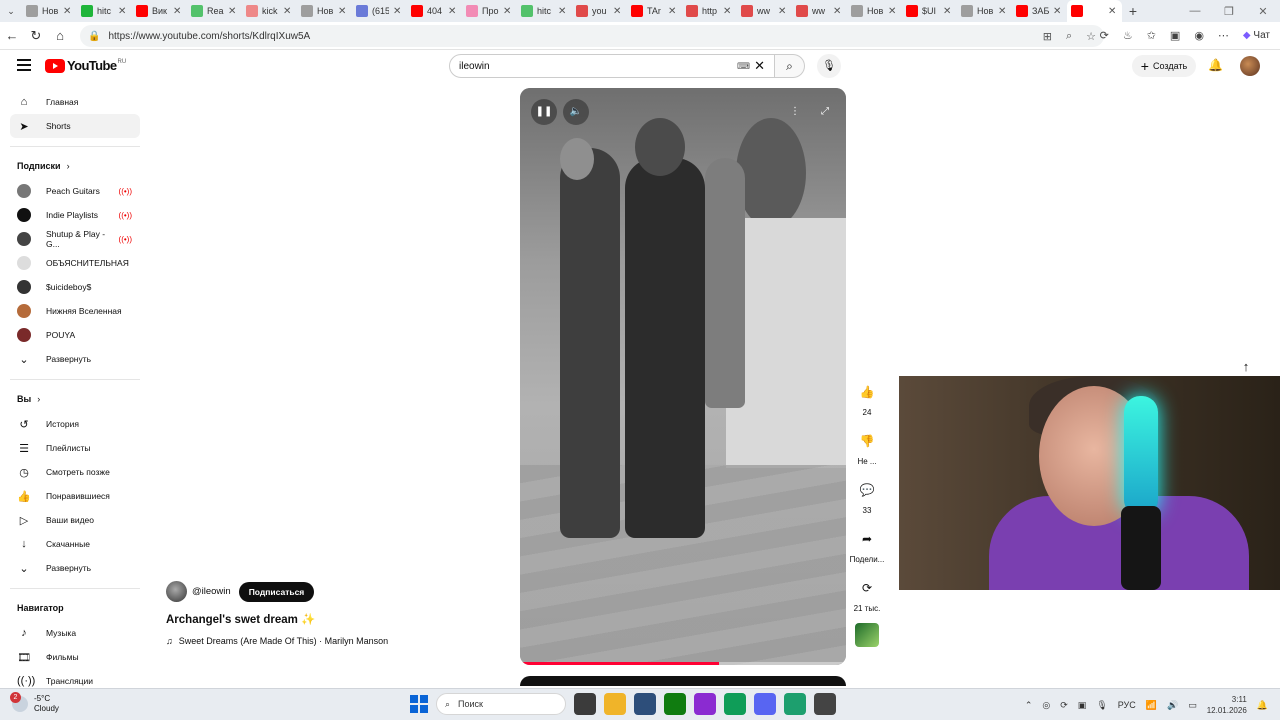 Image resolution: width=1280 pixels, height=720 pixels. What do you see at coordinates (75, 311) in the screenshot?
I see `subscription-item: Нижняя Вселенная` at bounding box center [75, 311].